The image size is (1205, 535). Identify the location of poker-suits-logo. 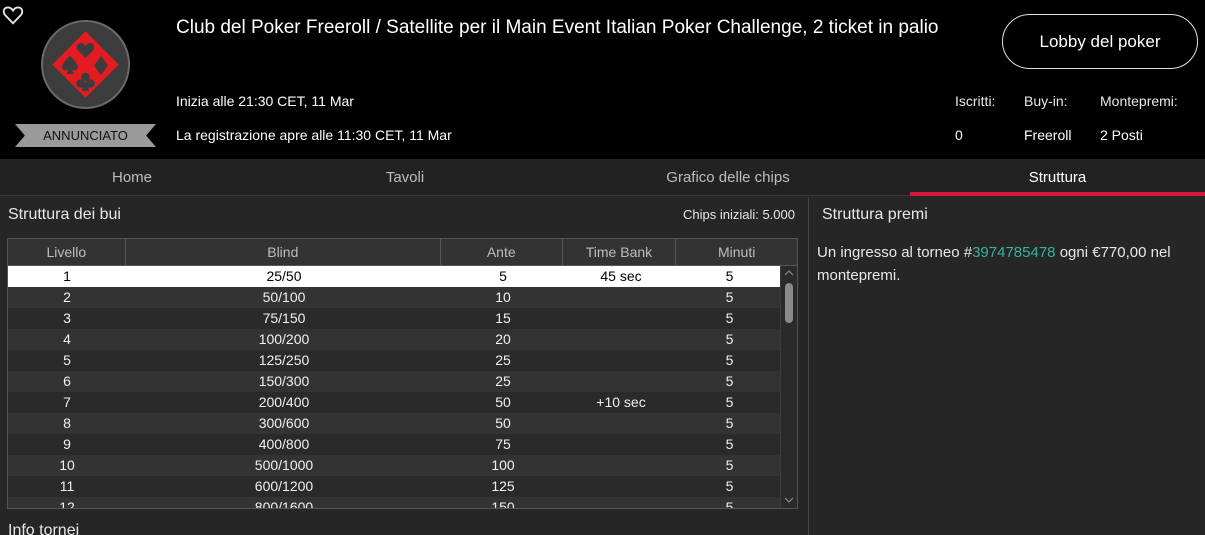
(85, 64).